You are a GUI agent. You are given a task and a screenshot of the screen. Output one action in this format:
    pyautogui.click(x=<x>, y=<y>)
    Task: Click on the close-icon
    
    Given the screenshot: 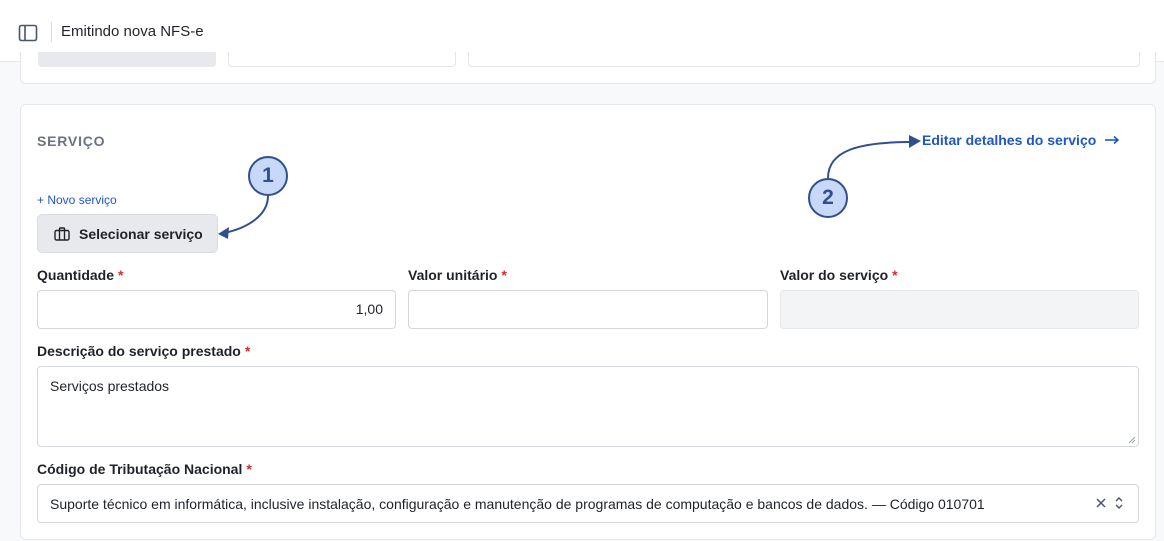 What is the action you would take?
    pyautogui.click(x=1101, y=503)
    